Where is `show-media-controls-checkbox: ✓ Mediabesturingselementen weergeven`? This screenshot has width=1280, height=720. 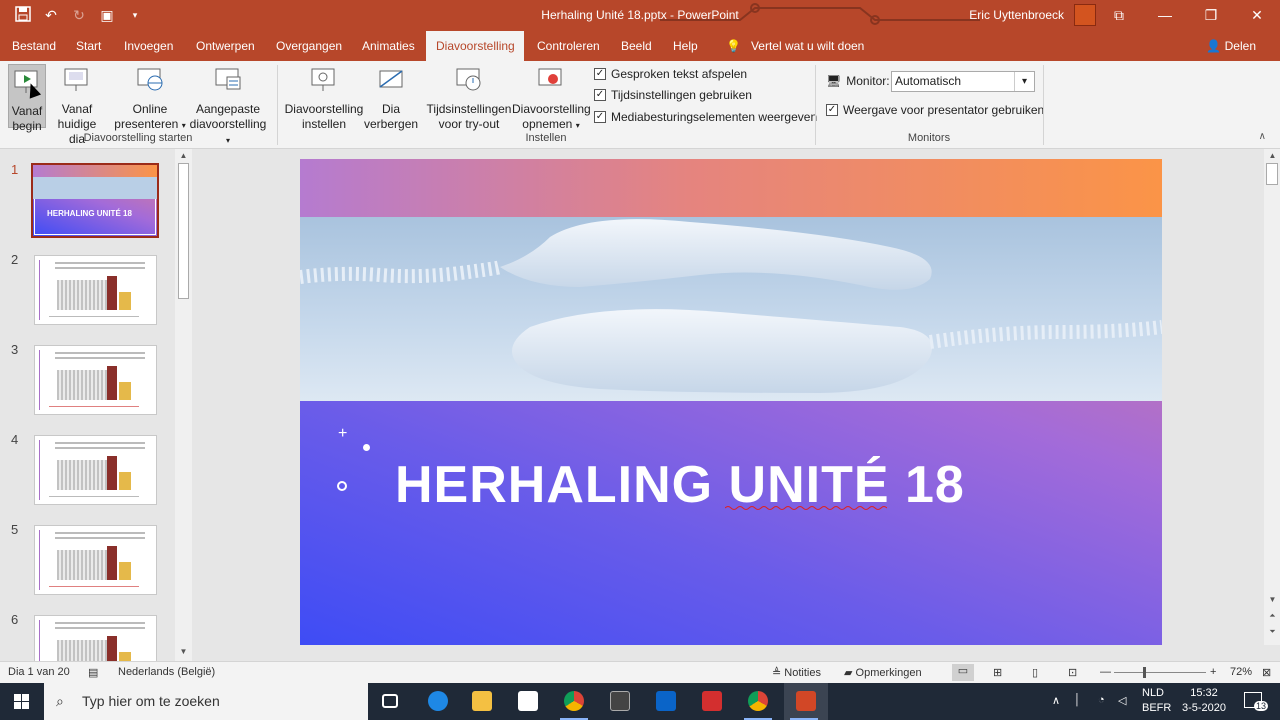 show-media-controls-checkbox: ✓ Mediabesturingselementen weergeven is located at coordinates (705, 117).